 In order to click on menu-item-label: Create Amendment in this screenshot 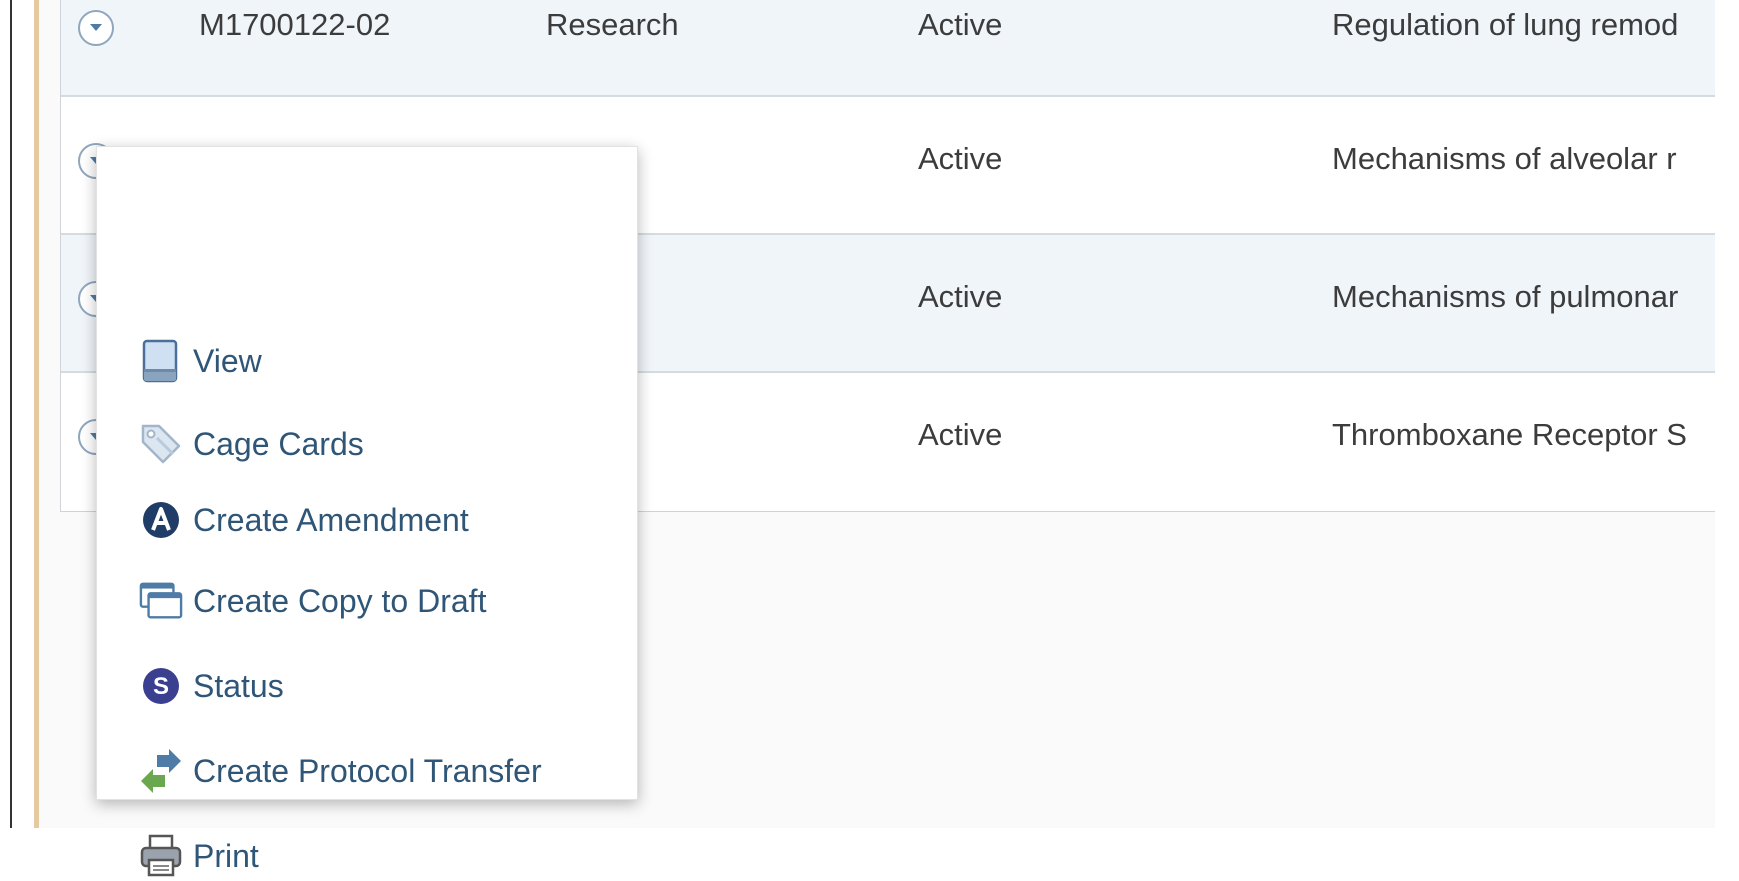, I will do `click(331, 519)`.